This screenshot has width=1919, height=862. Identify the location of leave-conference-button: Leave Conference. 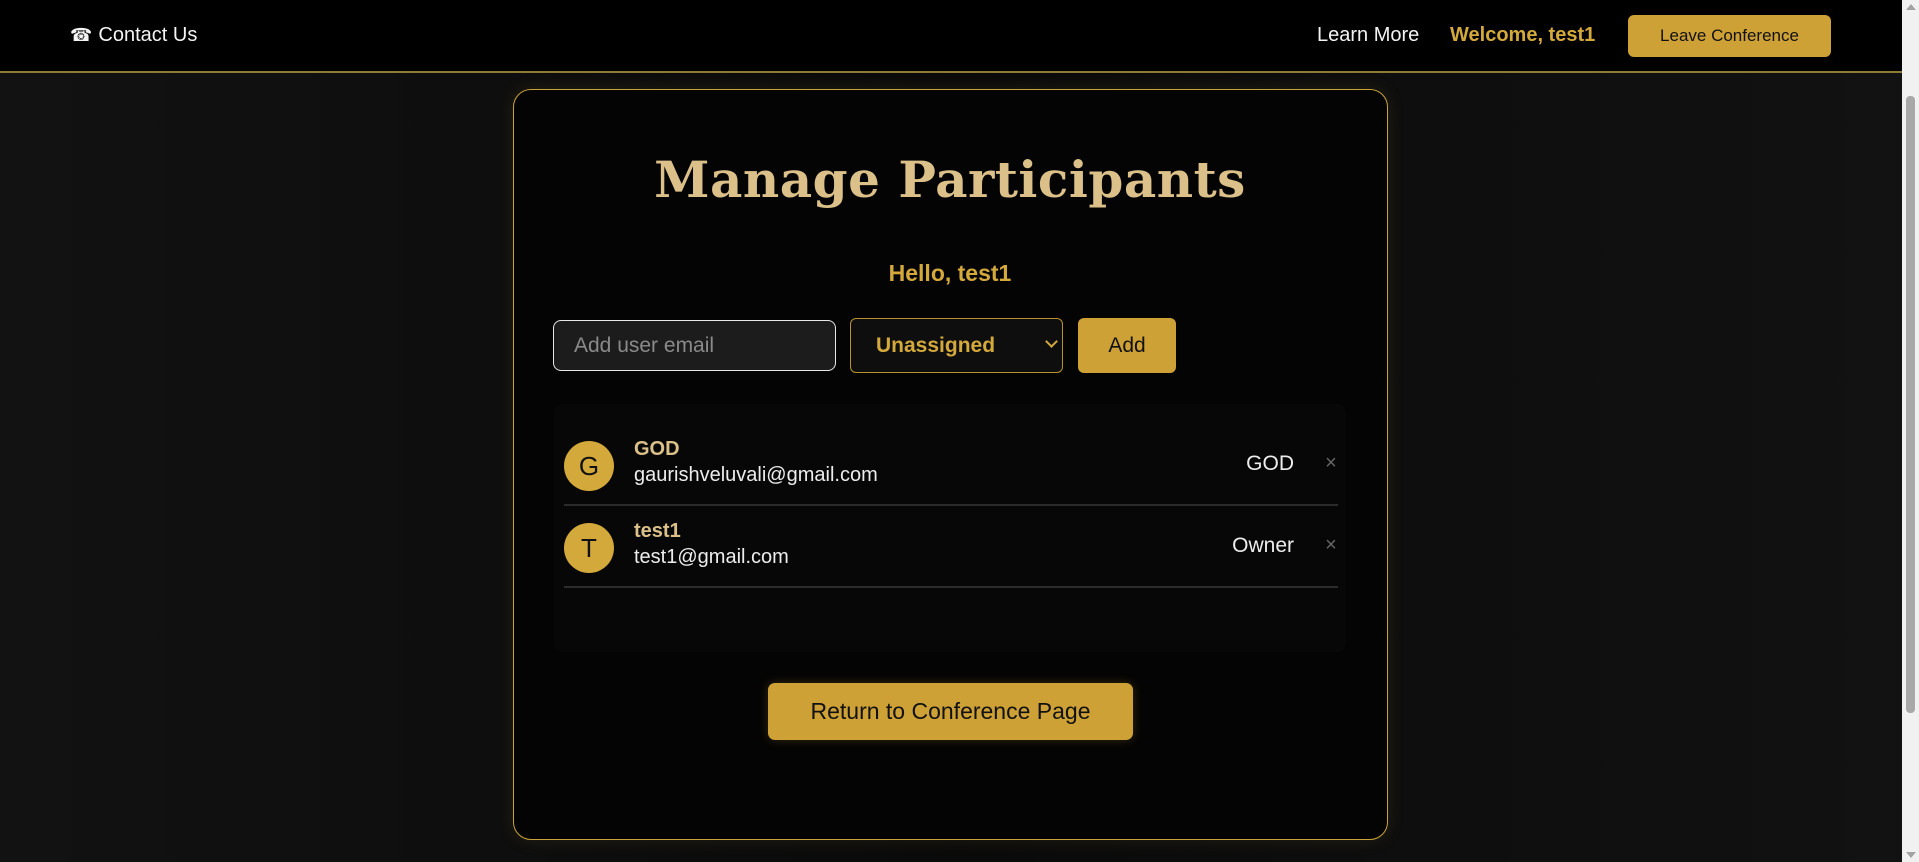
(1729, 36).